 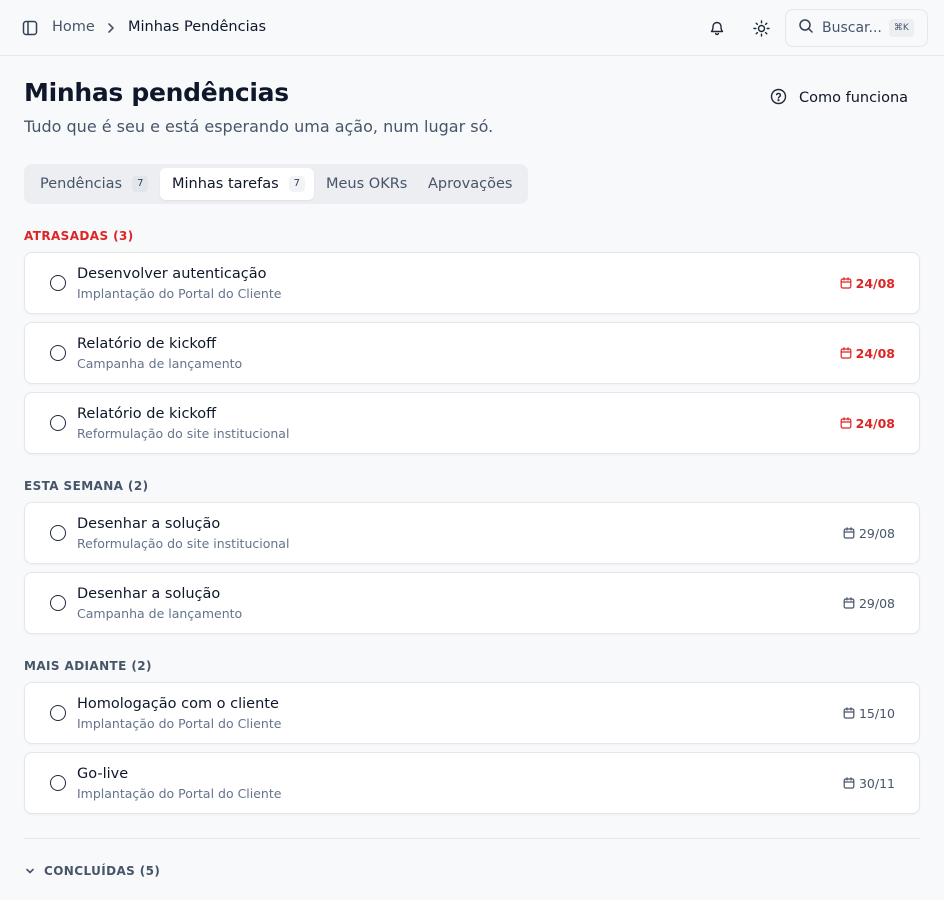 I want to click on sidebar-toggle-icon, so click(x=30, y=28).